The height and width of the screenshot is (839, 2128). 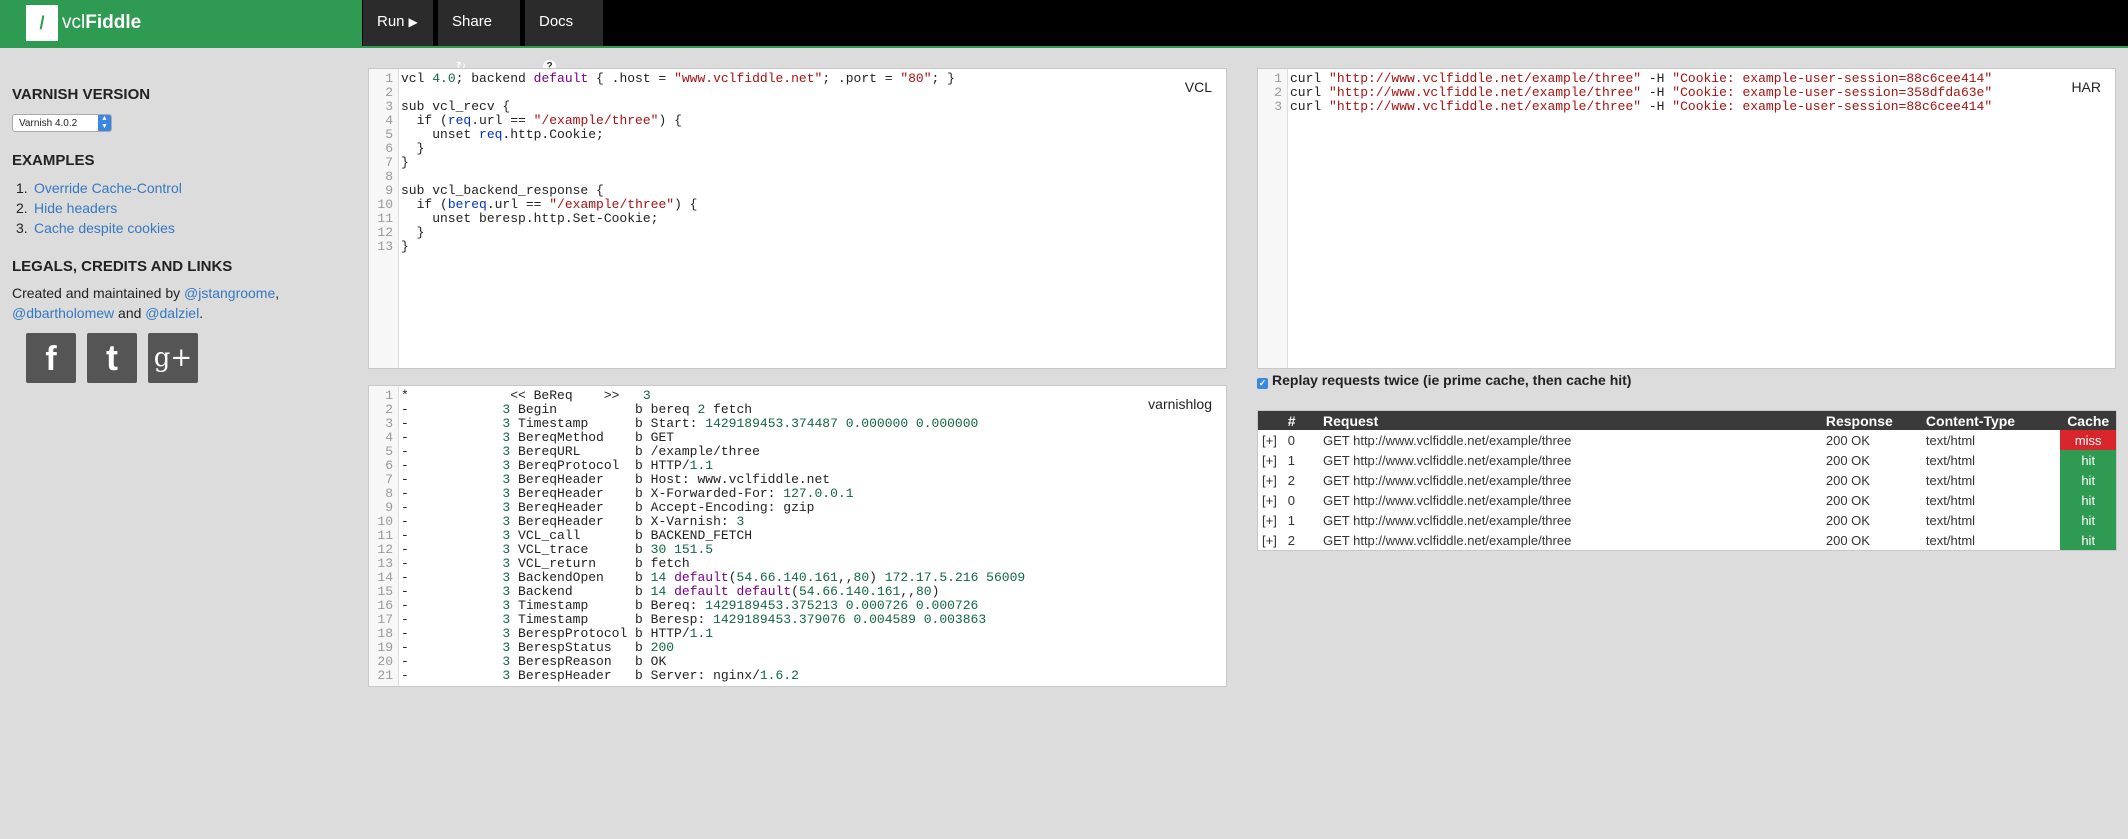 What do you see at coordinates (75, 208) in the screenshot?
I see `example-link-hide-headers: Hide headers` at bounding box center [75, 208].